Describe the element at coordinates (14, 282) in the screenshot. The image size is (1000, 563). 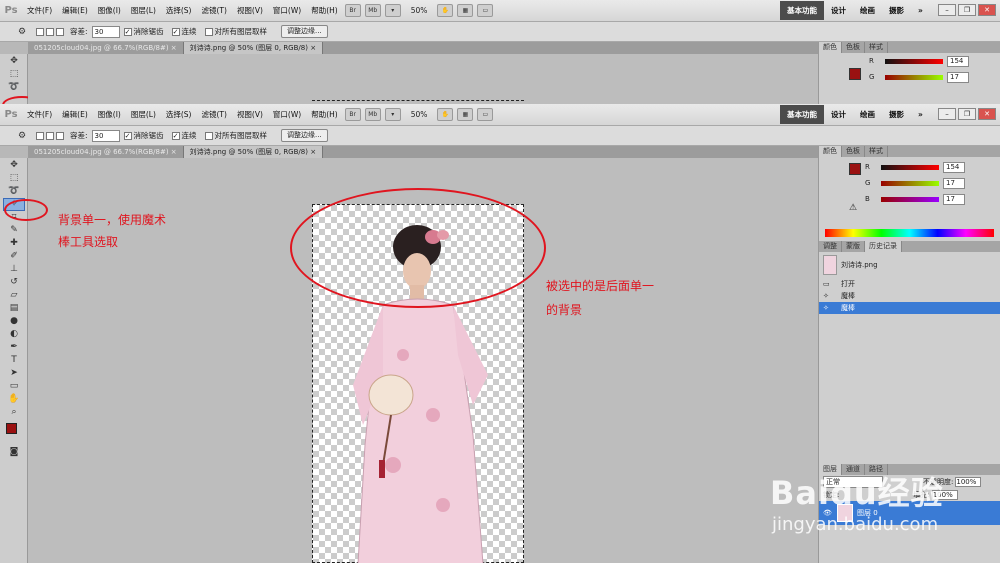
I see `history-brush-tool-icon: ↺` at that location.